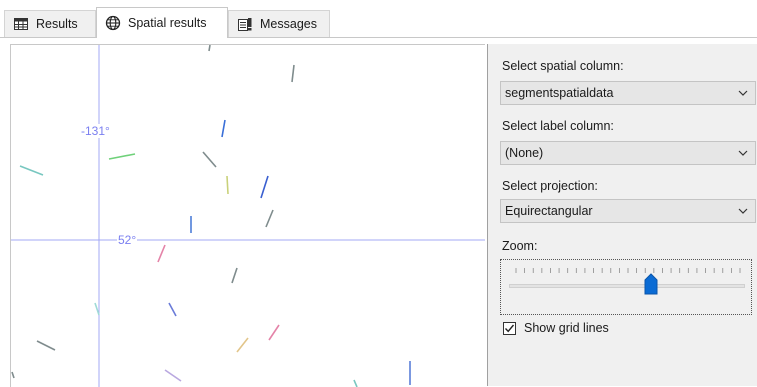  I want to click on globe-icon, so click(113, 23).